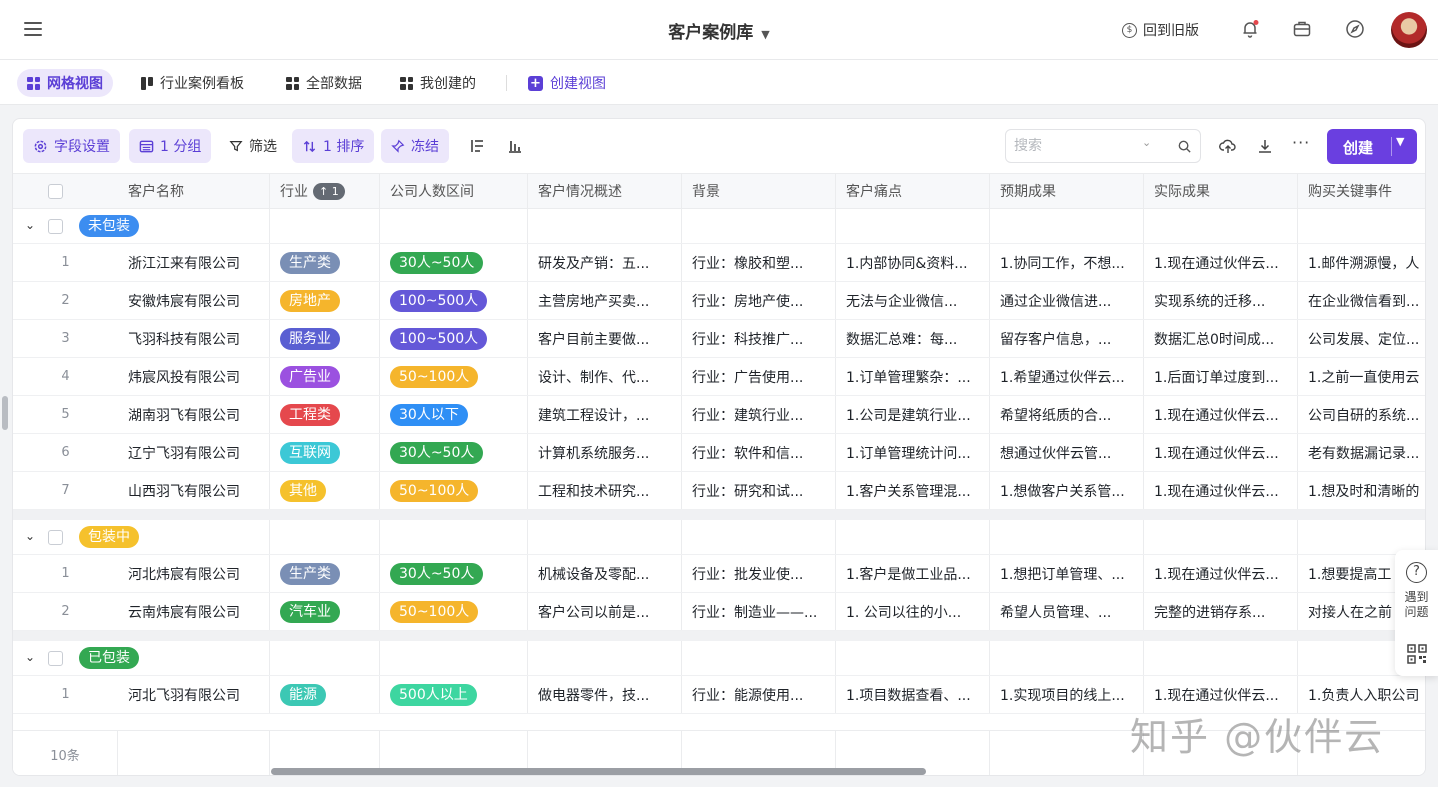 The width and height of the screenshot is (1438, 787). Describe the element at coordinates (325, 611) in the screenshot. I see `table-cell: 汽车业` at that location.